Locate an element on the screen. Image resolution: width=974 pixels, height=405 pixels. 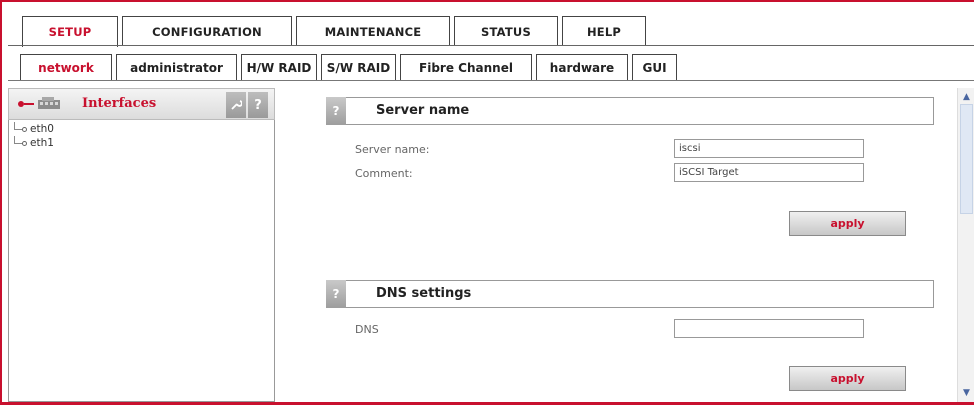
tree-item-eth1: eth1 is located at coordinates (33, 143).